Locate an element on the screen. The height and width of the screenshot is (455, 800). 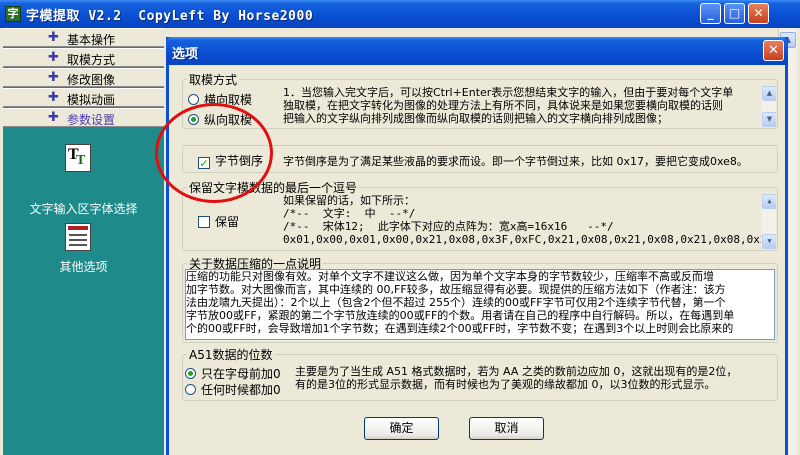
radio-label: 任何时候都加0 is located at coordinates (241, 390).